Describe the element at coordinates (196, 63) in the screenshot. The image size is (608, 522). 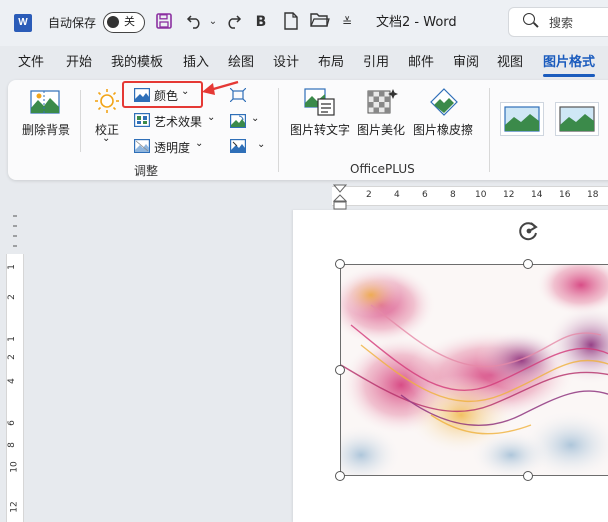
I see `tab-insert: 插入` at that location.